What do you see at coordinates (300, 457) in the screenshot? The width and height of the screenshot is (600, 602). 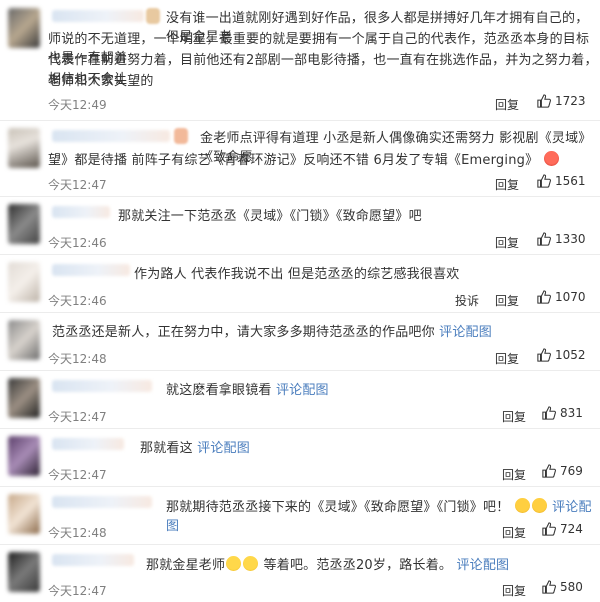 I see `comment-item: 那就看这 评论配图 今天12:47 回复 769` at bounding box center [300, 457].